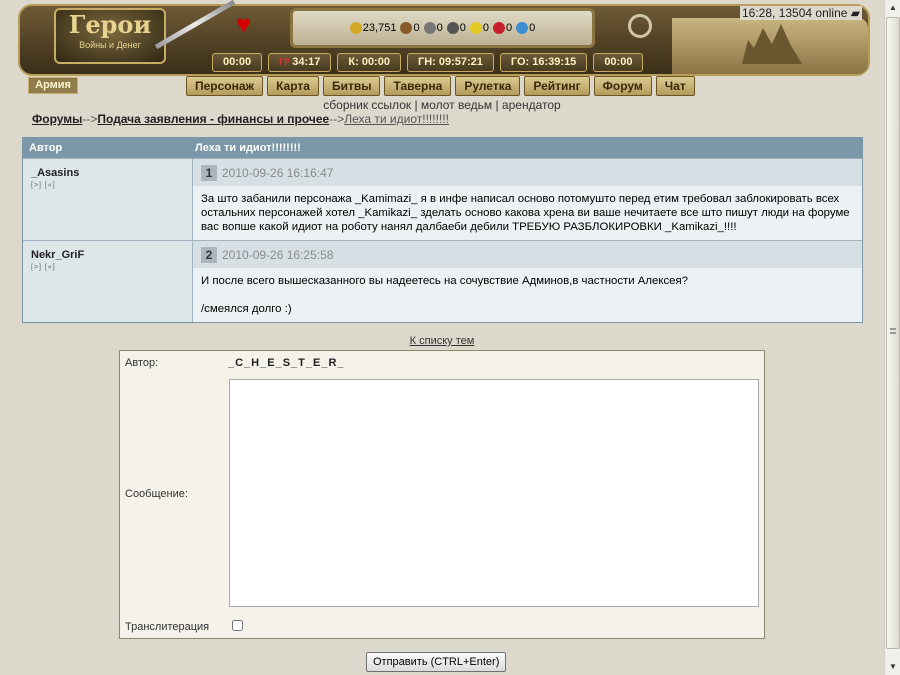 This screenshot has height=675, width=900. Describe the element at coordinates (142, 363) in the screenshot. I see `author-label: Автор:` at that location.